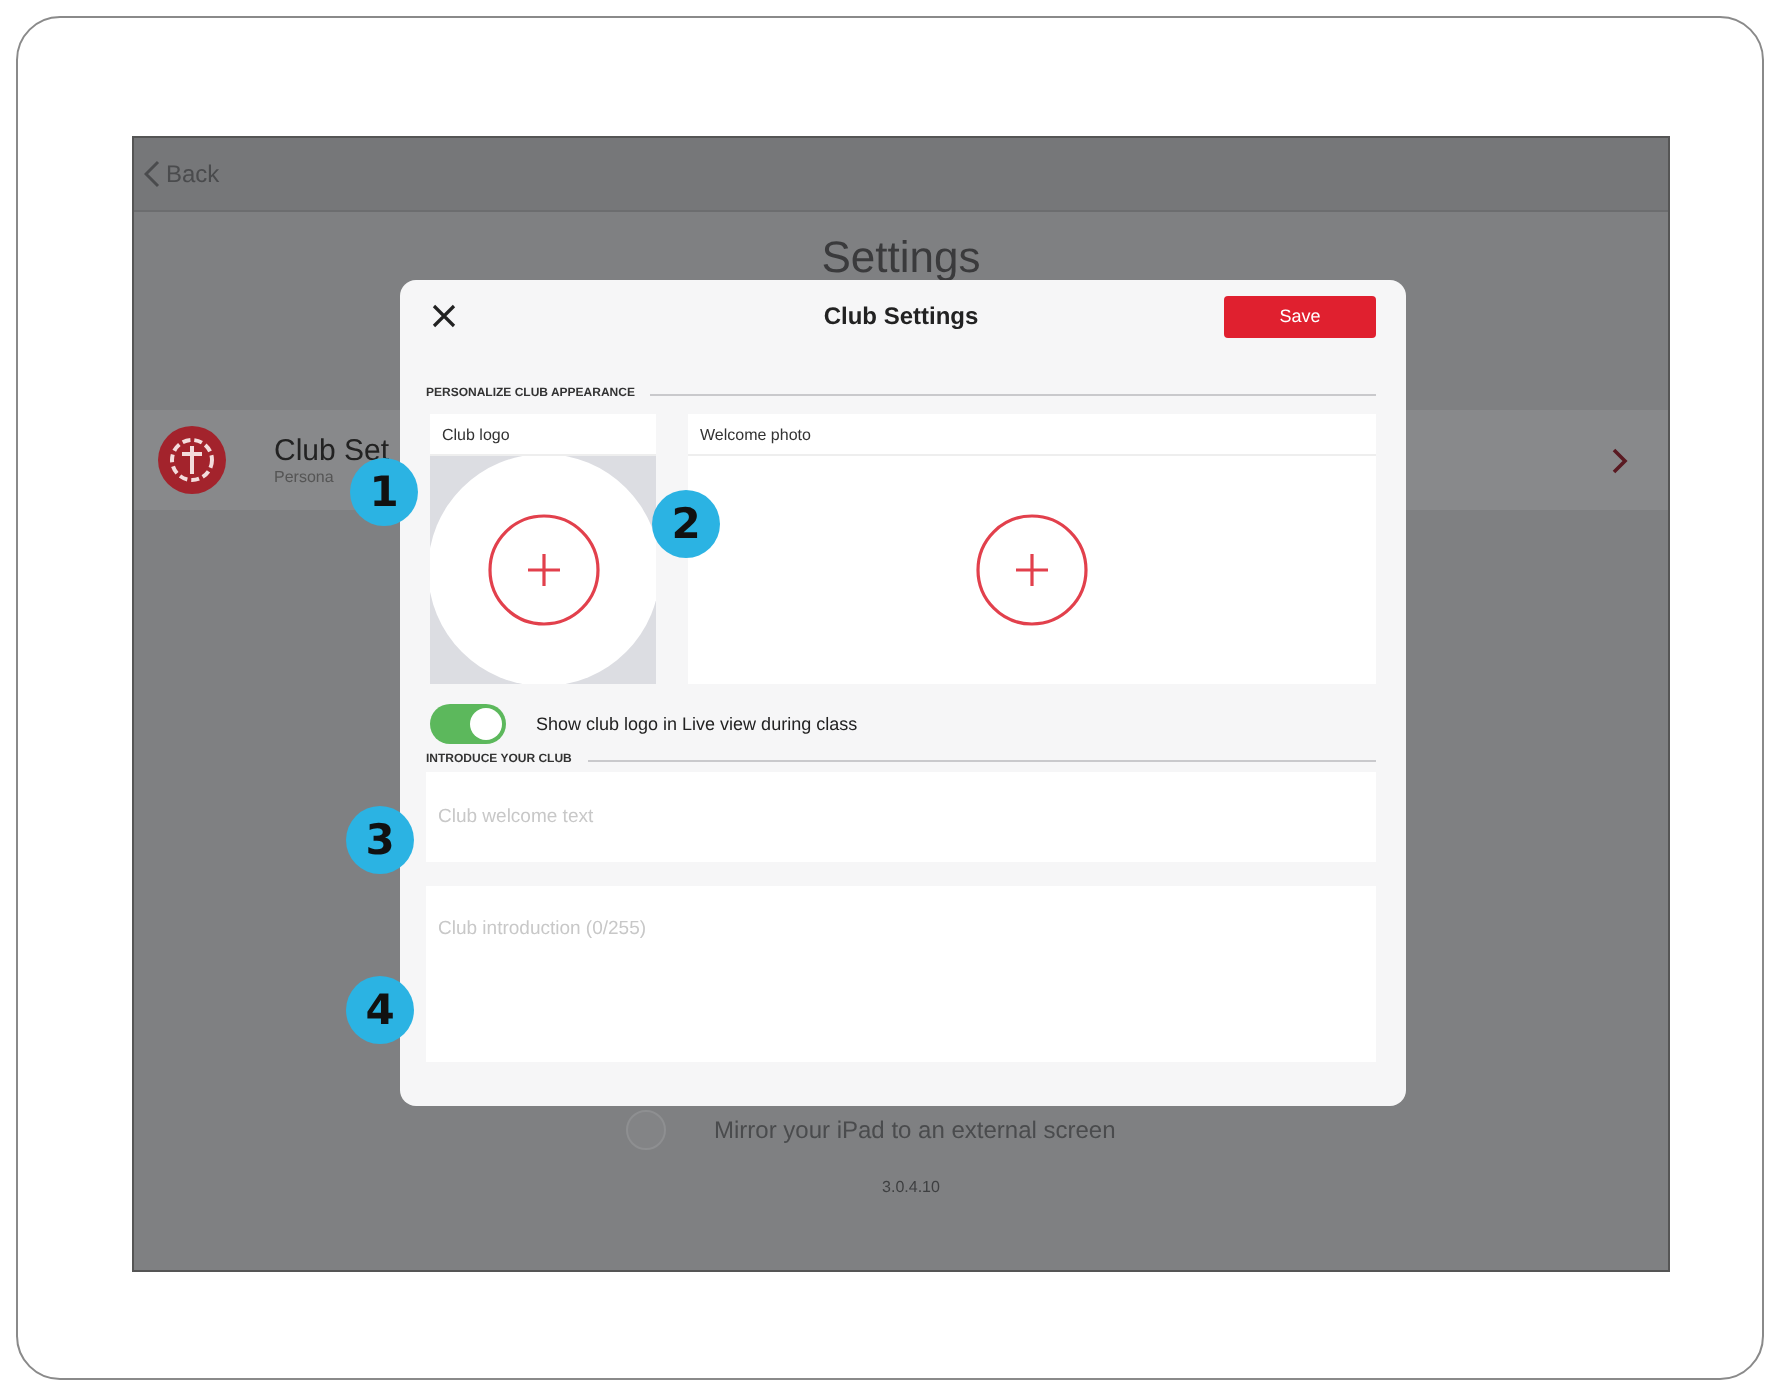 This screenshot has height=1398, width=1778. I want to click on slot-label: Club logo, so click(476, 434).